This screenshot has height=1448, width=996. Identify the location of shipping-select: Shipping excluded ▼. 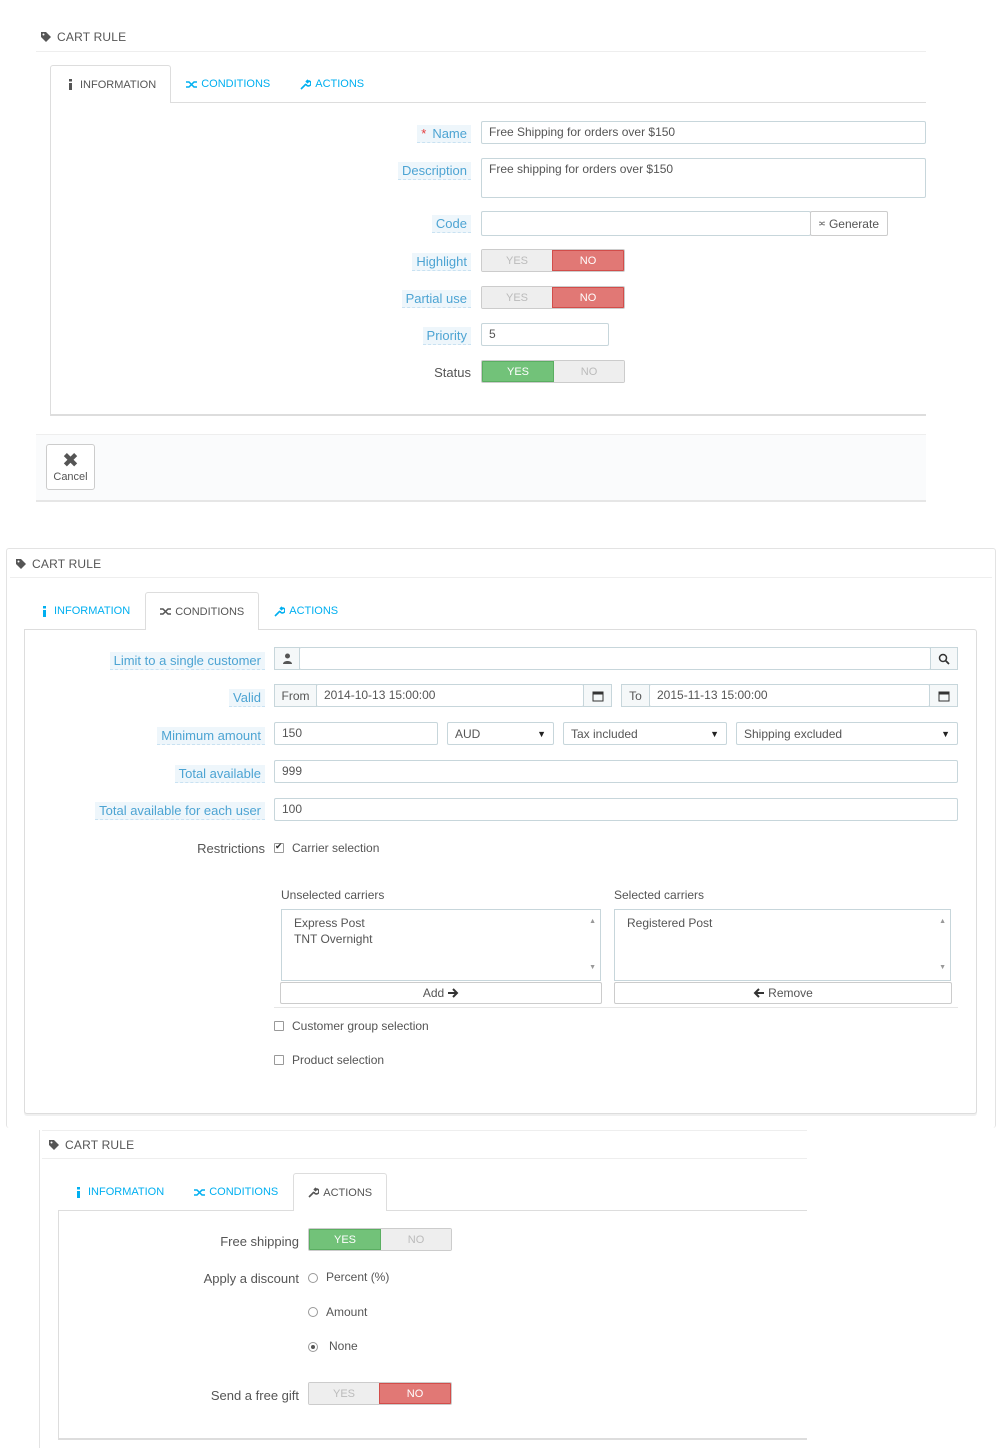
(847, 733).